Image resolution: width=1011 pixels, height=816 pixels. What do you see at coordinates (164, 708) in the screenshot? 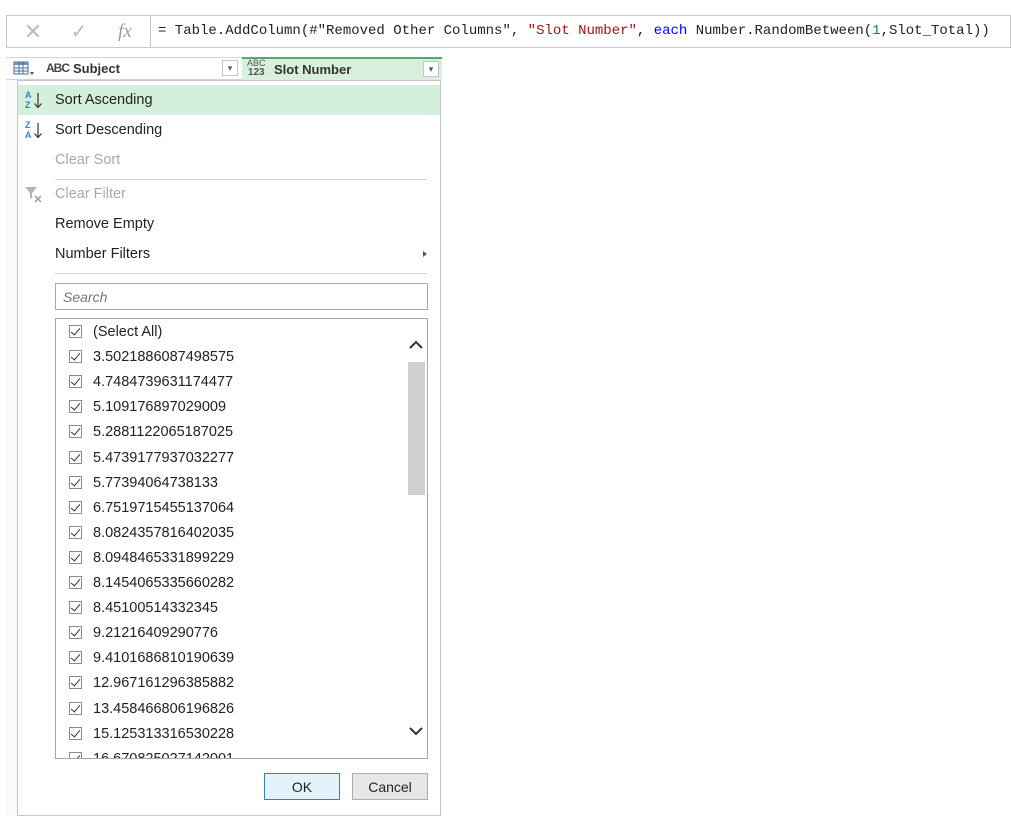
I see `list-item-label: 13.458466806196826` at bounding box center [164, 708].